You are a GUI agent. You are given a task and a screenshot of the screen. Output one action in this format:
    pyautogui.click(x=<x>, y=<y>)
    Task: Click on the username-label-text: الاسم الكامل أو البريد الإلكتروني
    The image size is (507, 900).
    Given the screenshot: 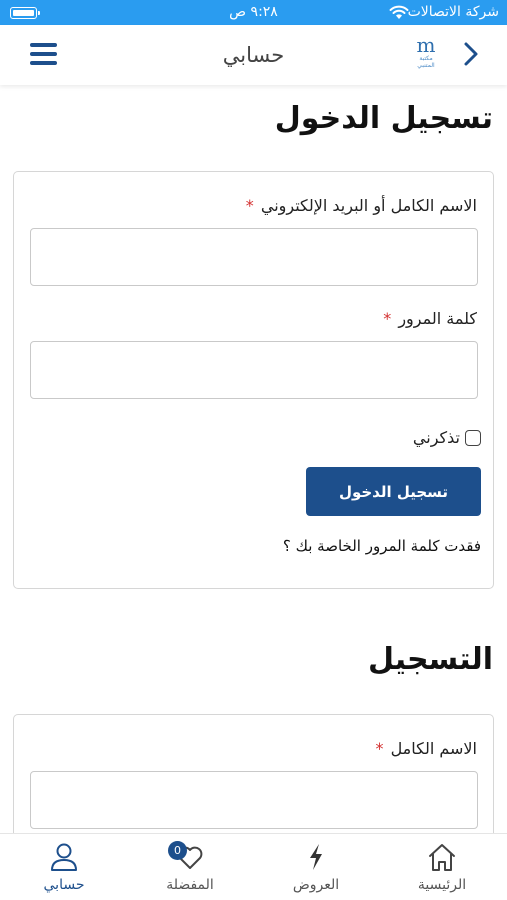 What is the action you would take?
    pyautogui.click(x=368, y=205)
    